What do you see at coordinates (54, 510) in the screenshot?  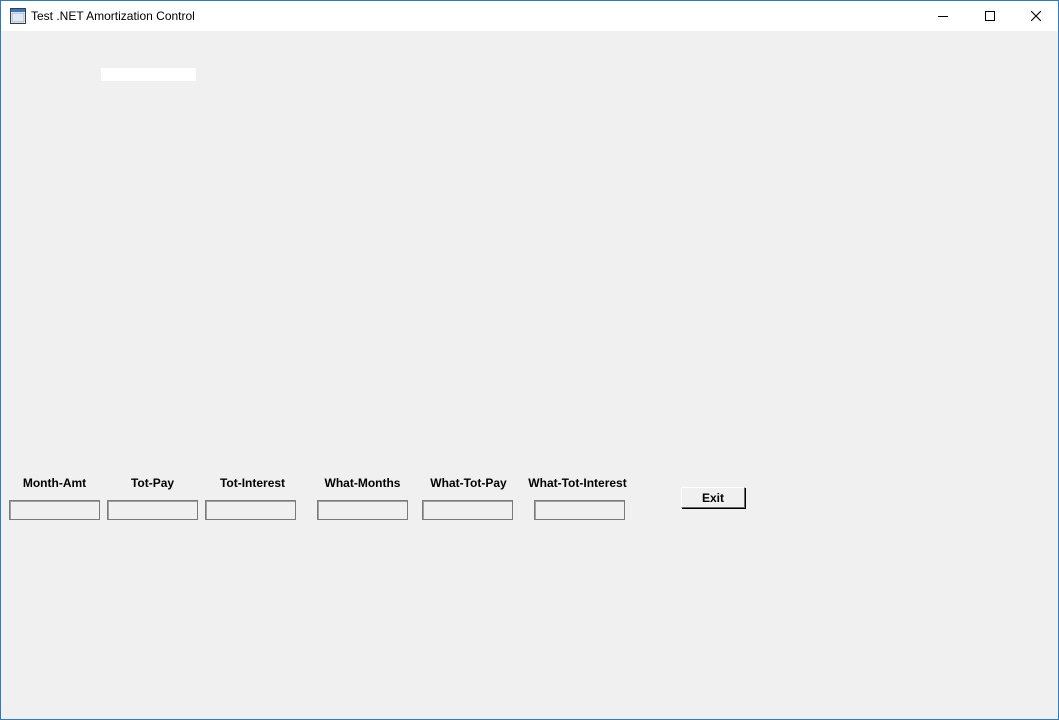 I see `month-amt-field` at bounding box center [54, 510].